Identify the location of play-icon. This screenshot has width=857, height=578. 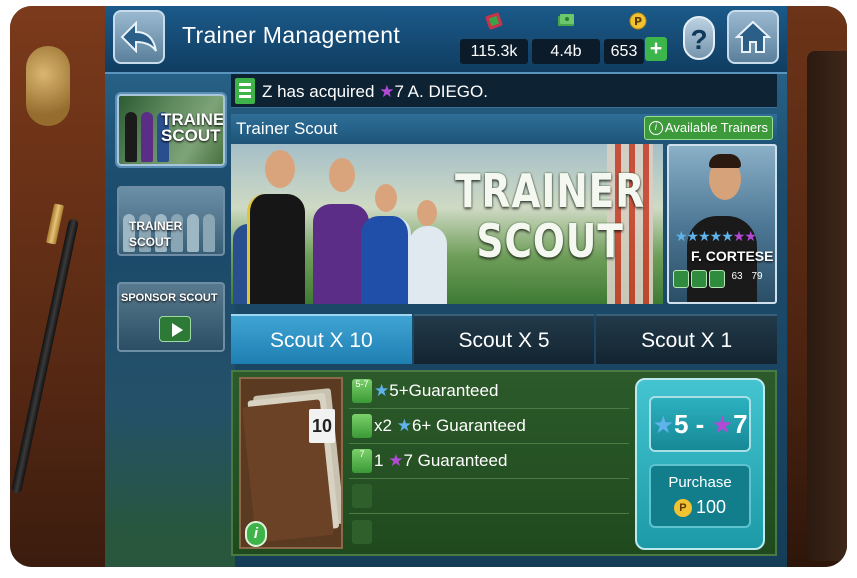
(175, 329).